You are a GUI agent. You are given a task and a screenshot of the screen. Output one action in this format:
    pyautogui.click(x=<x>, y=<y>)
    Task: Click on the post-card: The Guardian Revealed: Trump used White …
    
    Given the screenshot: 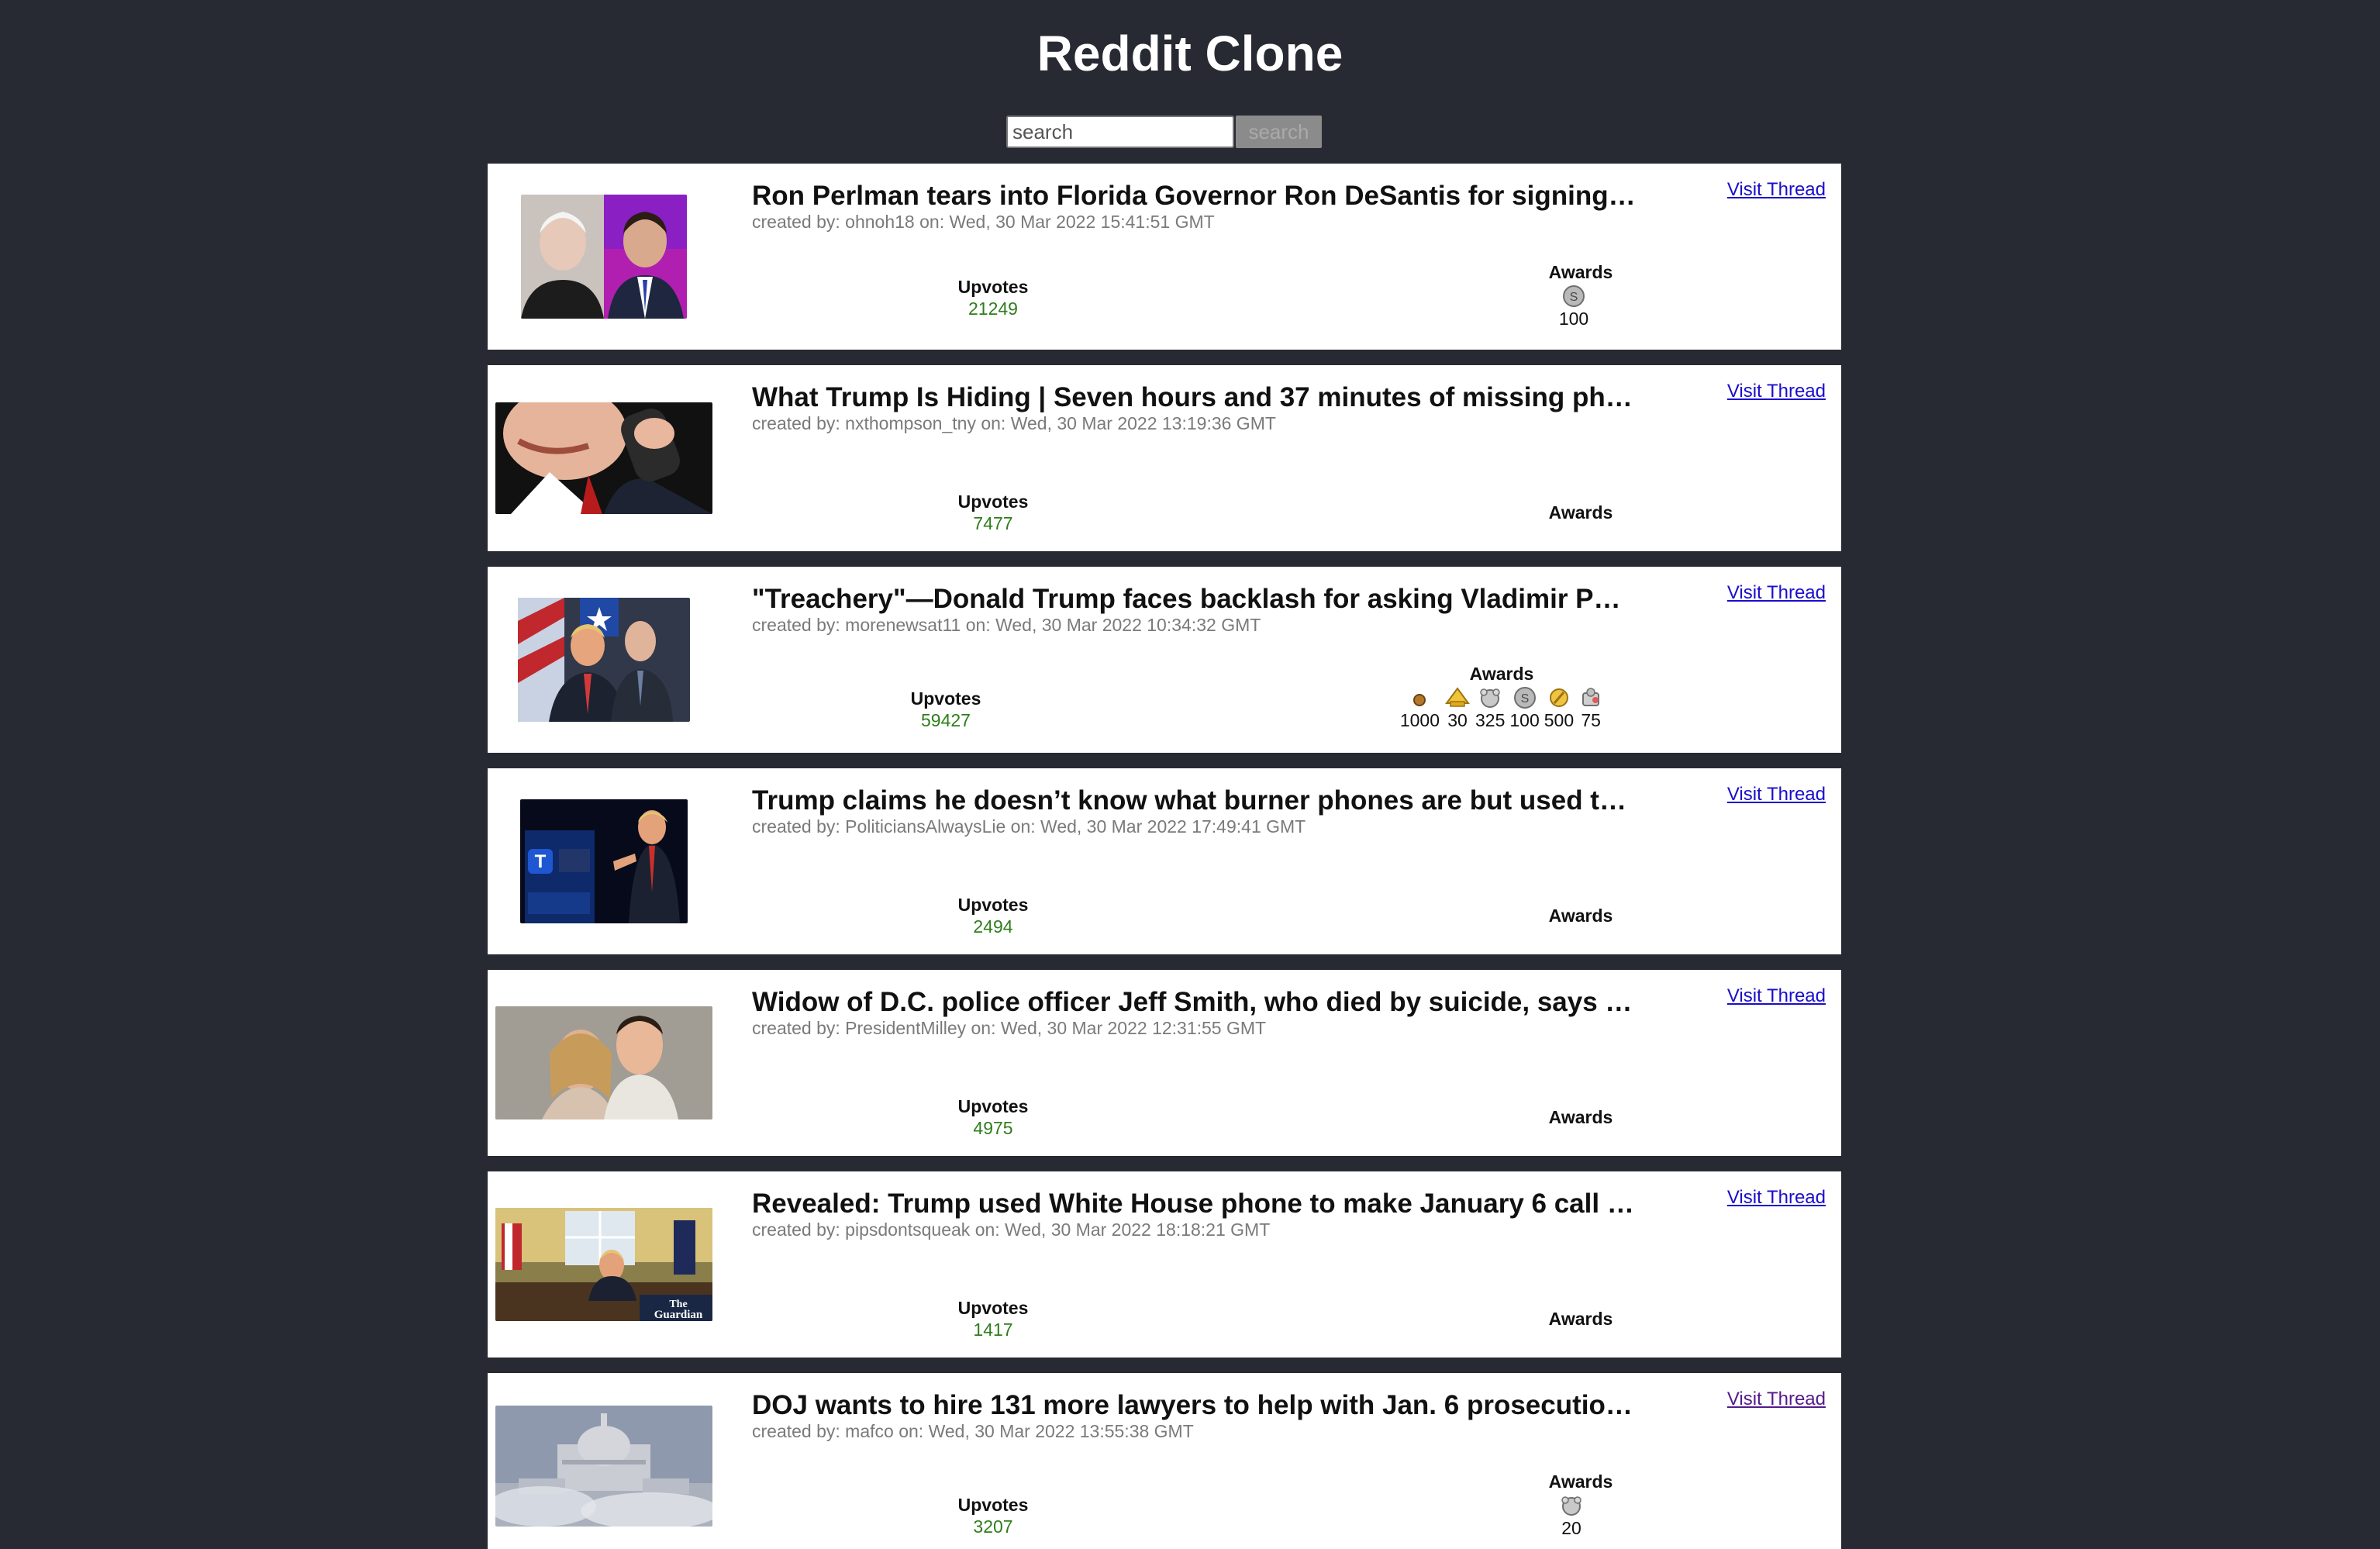 What is the action you would take?
    pyautogui.click(x=1164, y=1265)
    